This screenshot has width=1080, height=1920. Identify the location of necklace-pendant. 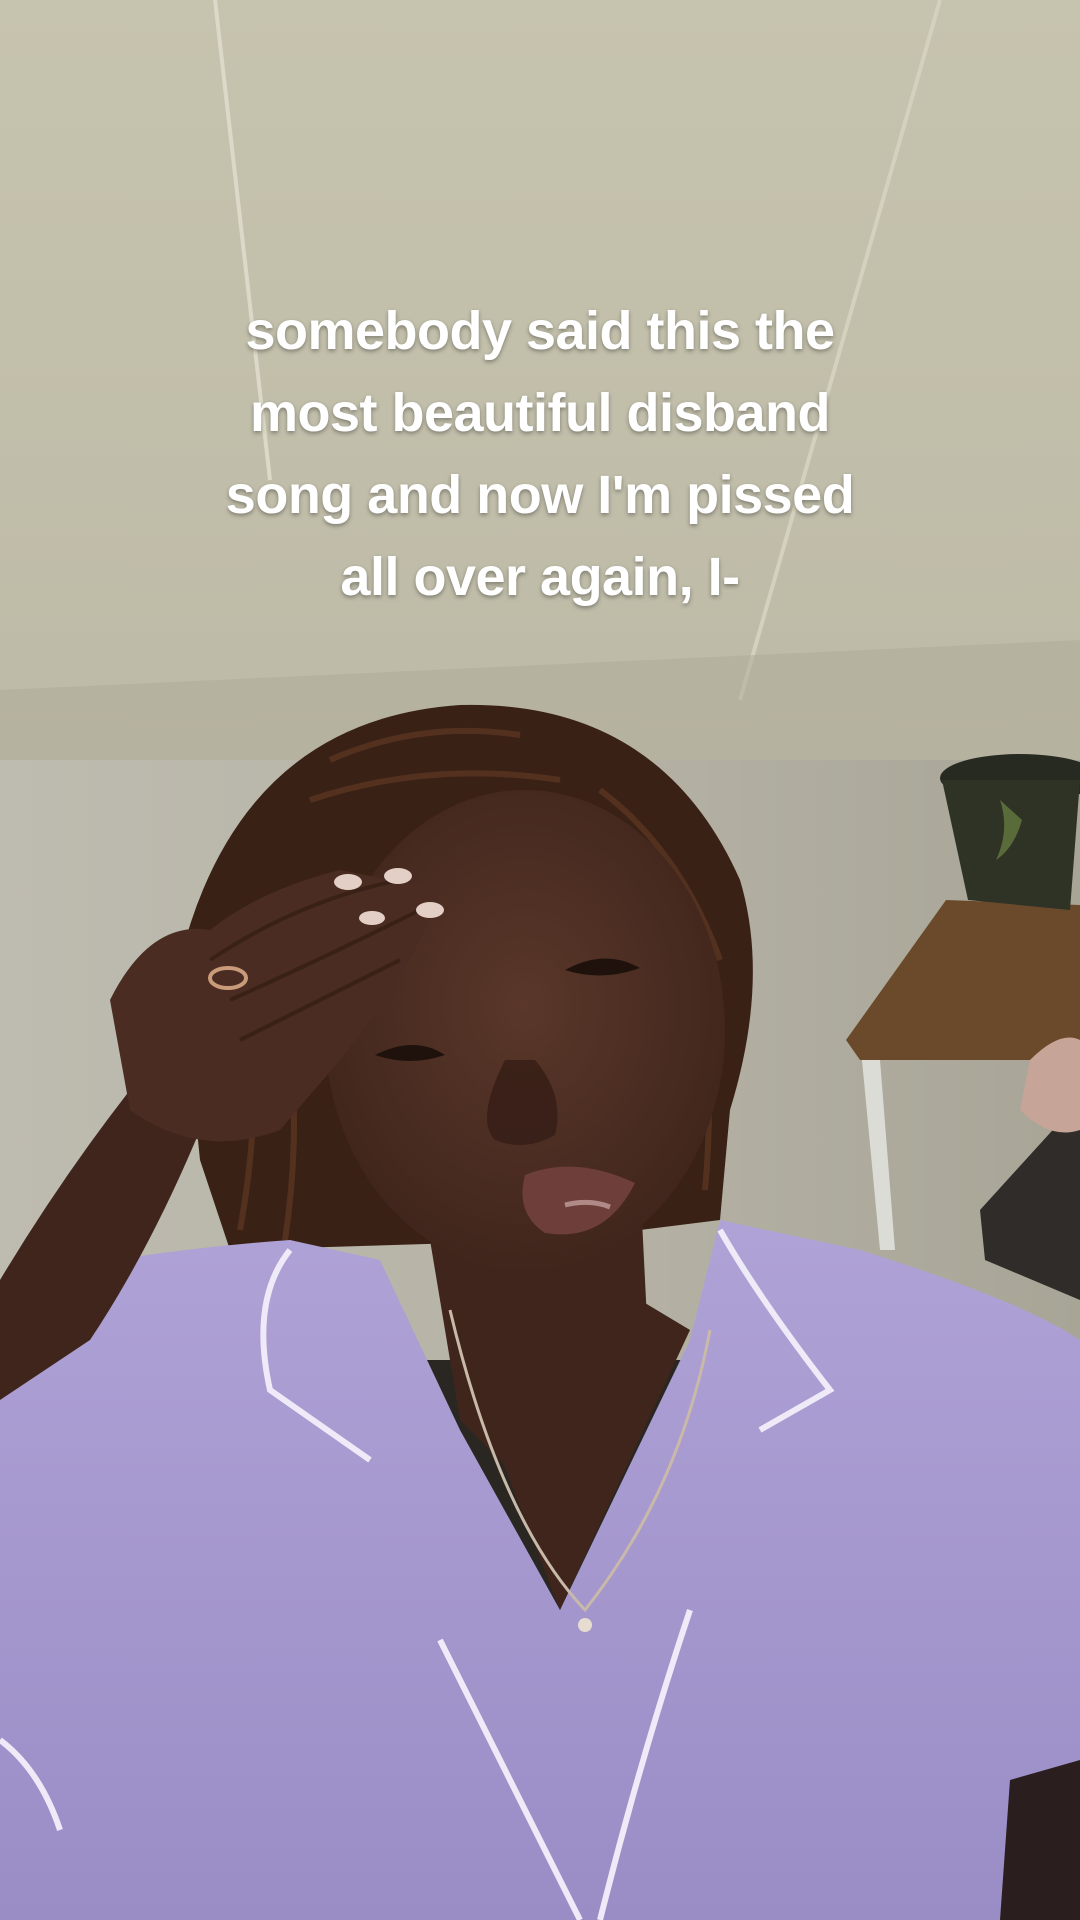
(585, 1625).